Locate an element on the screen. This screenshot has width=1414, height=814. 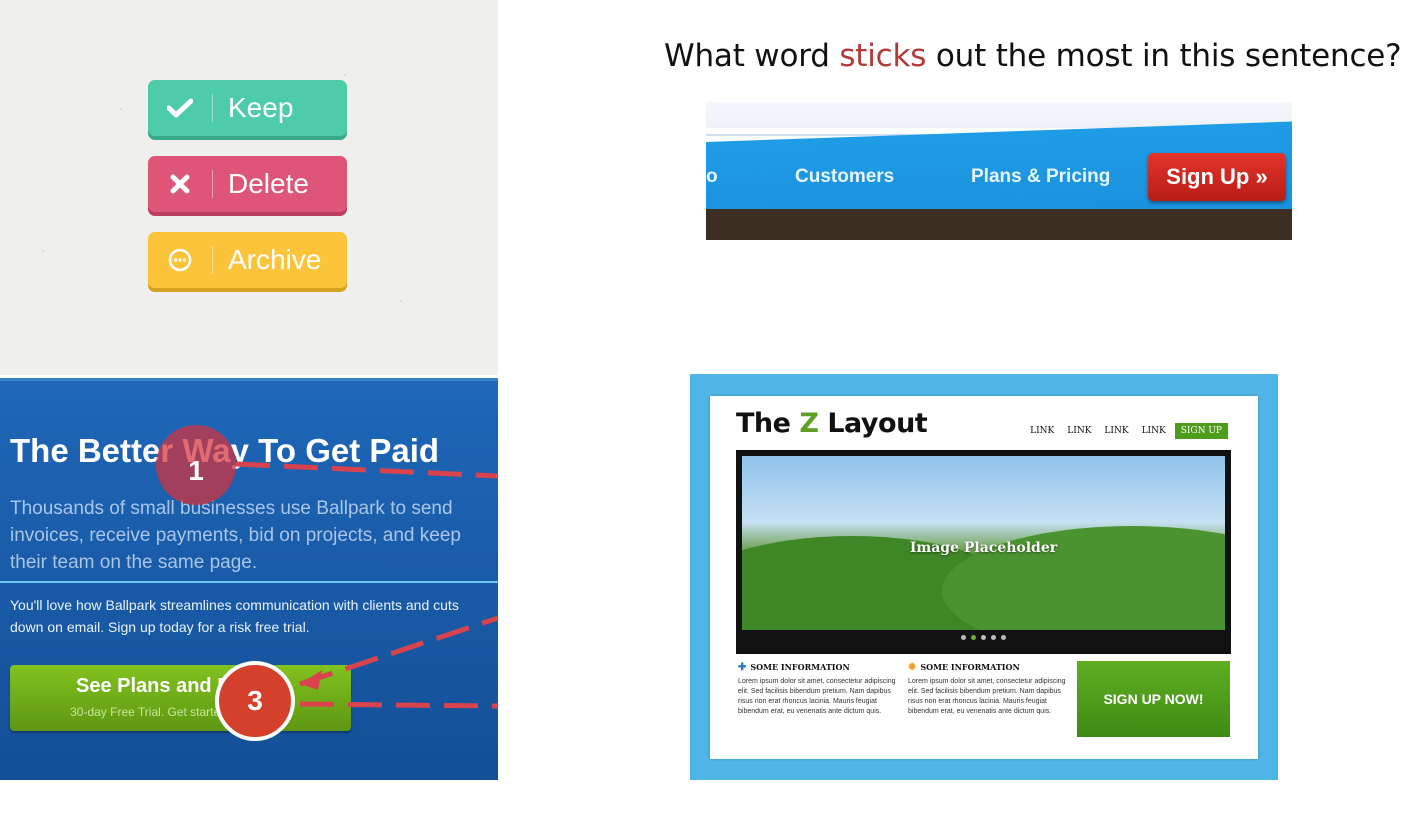
slider-dot-active is located at coordinates (973, 637).